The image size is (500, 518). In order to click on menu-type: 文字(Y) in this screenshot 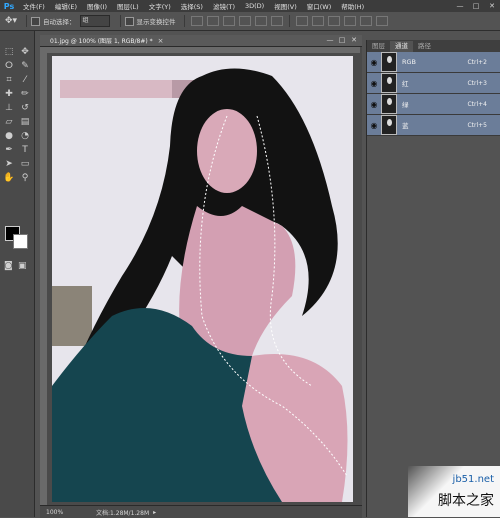, I will do `click(160, 6)`.